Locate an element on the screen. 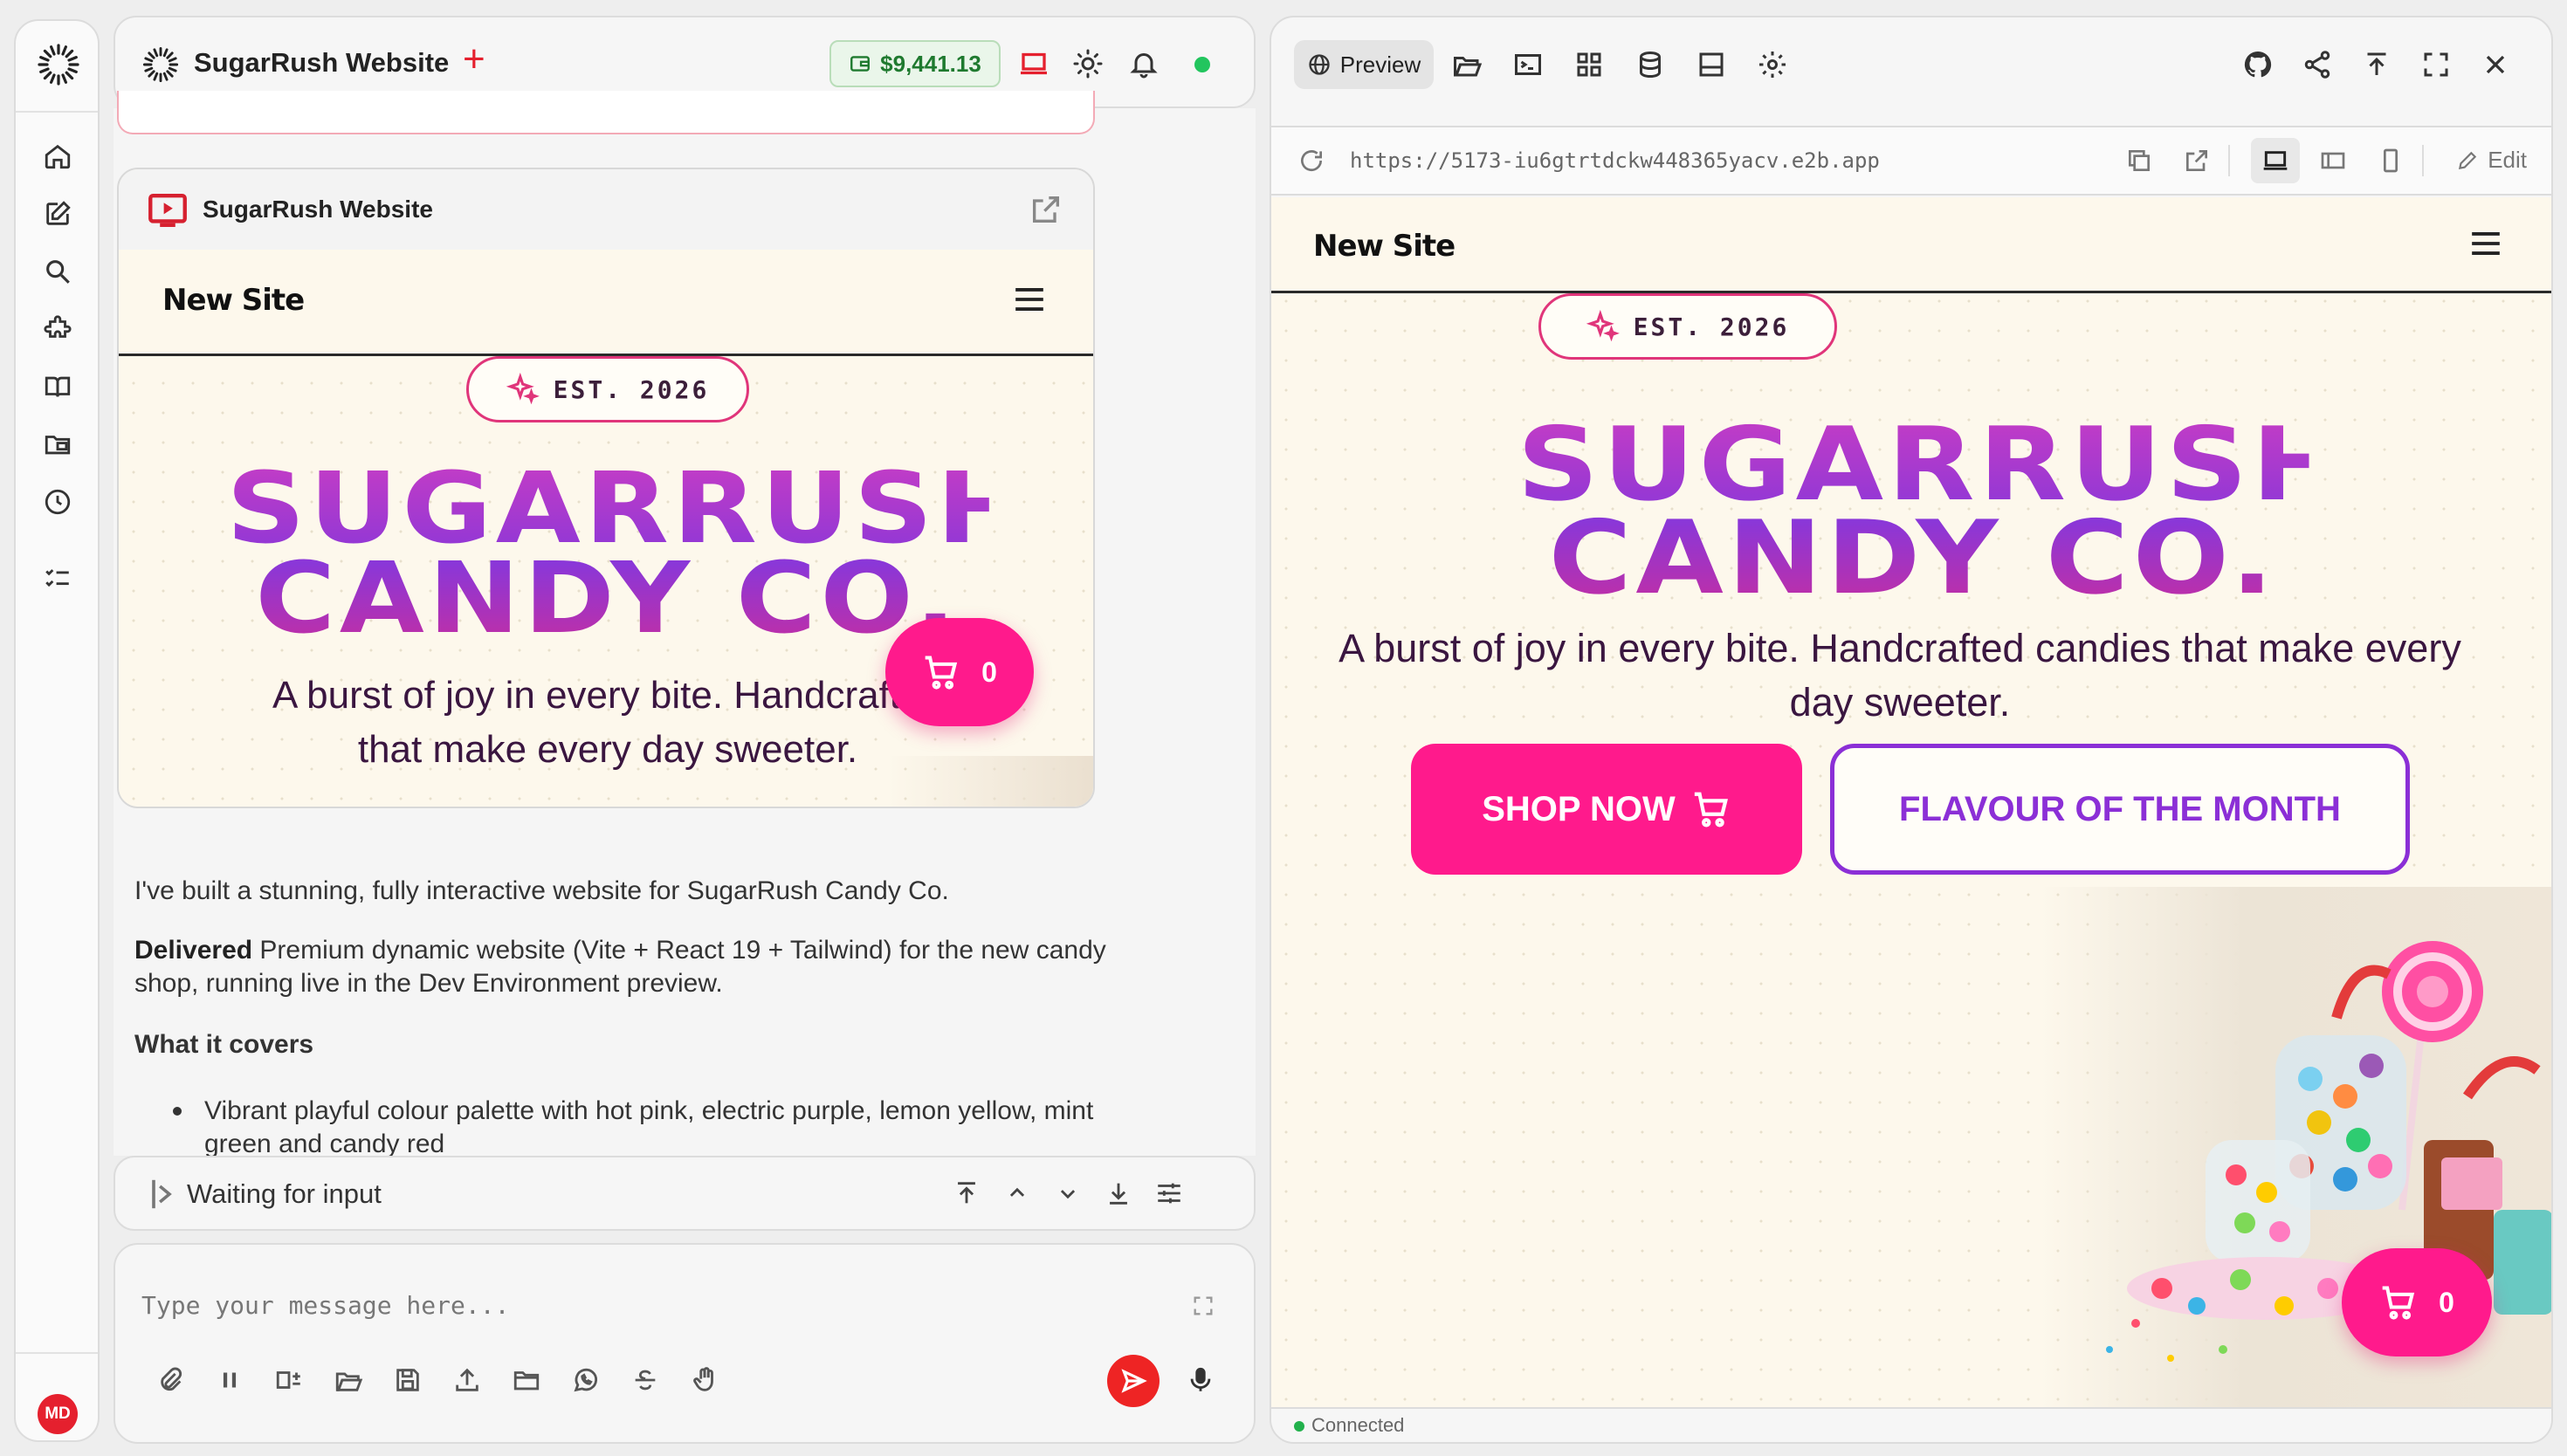 The image size is (2567, 1456). chat-heading-covers: What it covers is located at coordinates (224, 1044).